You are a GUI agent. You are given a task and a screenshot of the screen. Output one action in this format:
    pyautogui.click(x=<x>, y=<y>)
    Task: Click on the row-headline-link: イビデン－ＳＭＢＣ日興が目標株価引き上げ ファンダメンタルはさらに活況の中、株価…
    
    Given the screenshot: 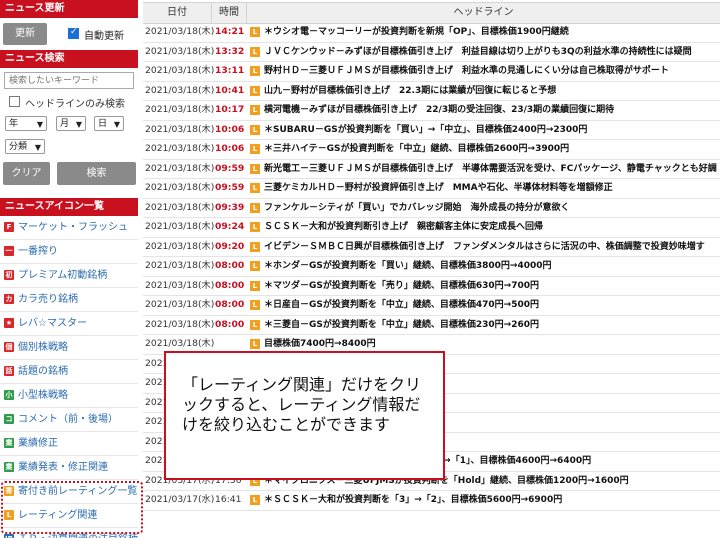 What is the action you would take?
    pyautogui.click(x=484, y=247)
    